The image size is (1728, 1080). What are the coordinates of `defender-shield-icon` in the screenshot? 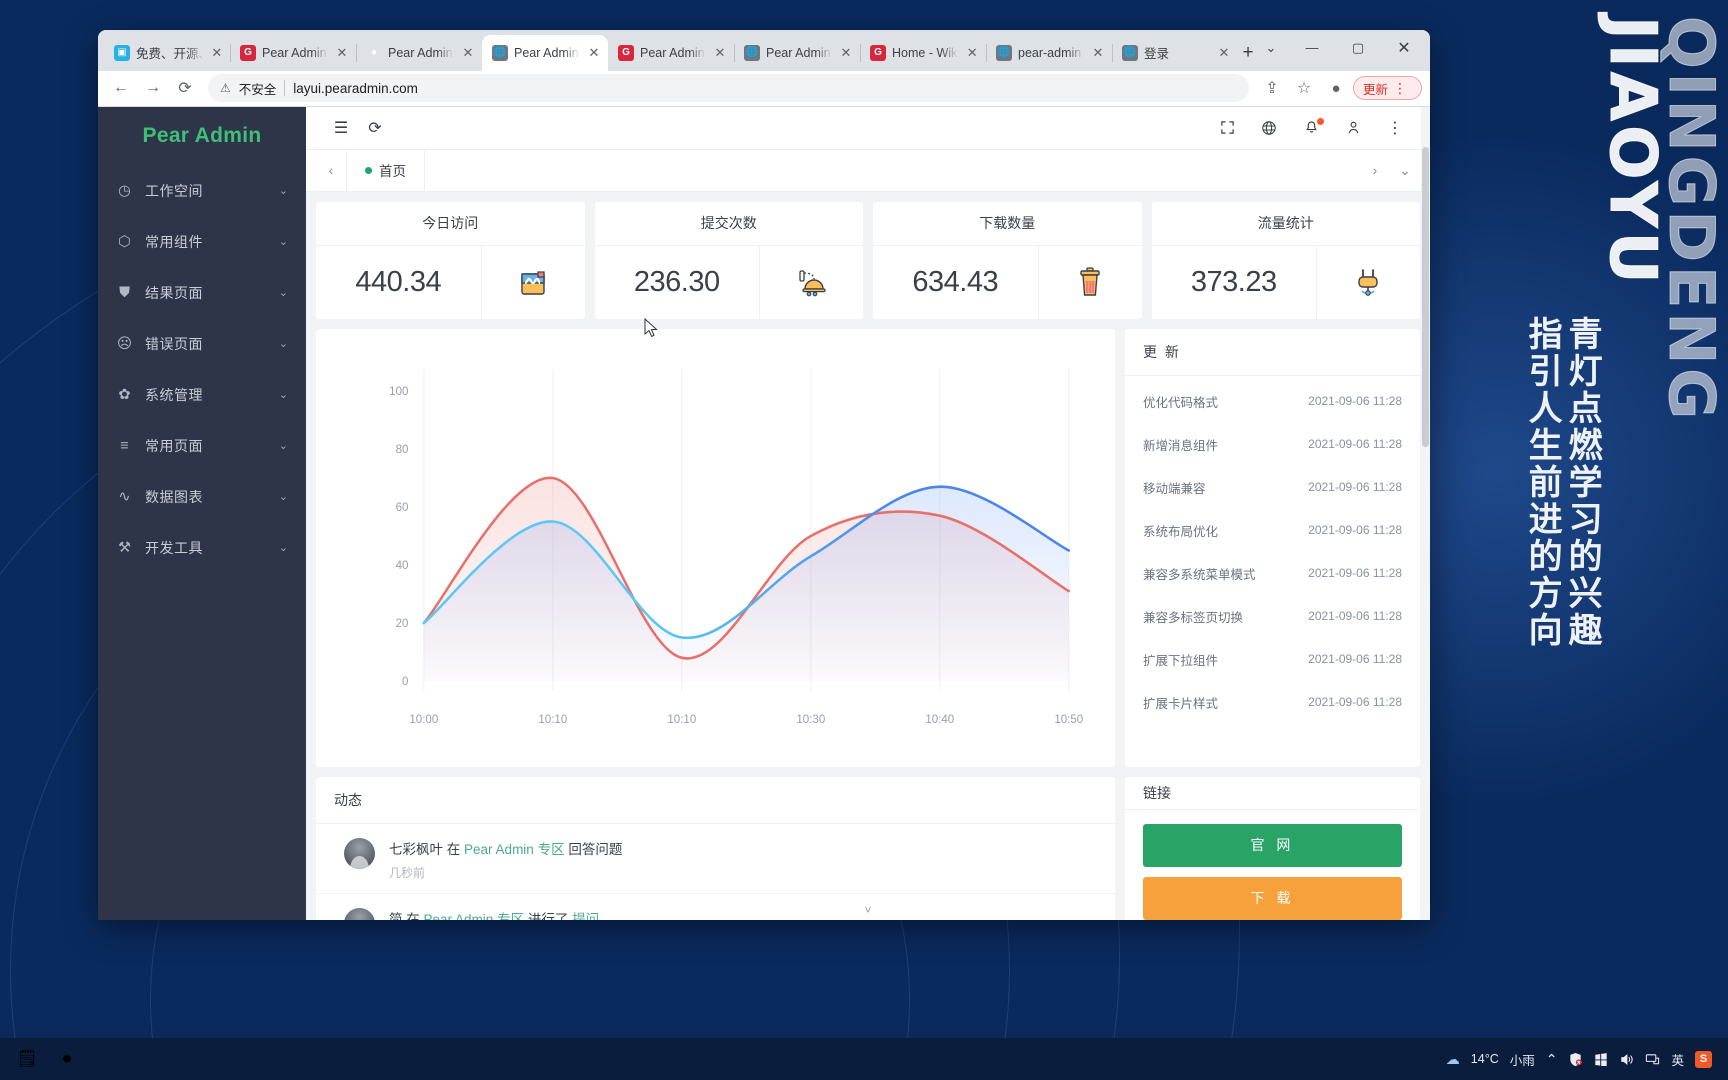 It's located at (1575, 1059).